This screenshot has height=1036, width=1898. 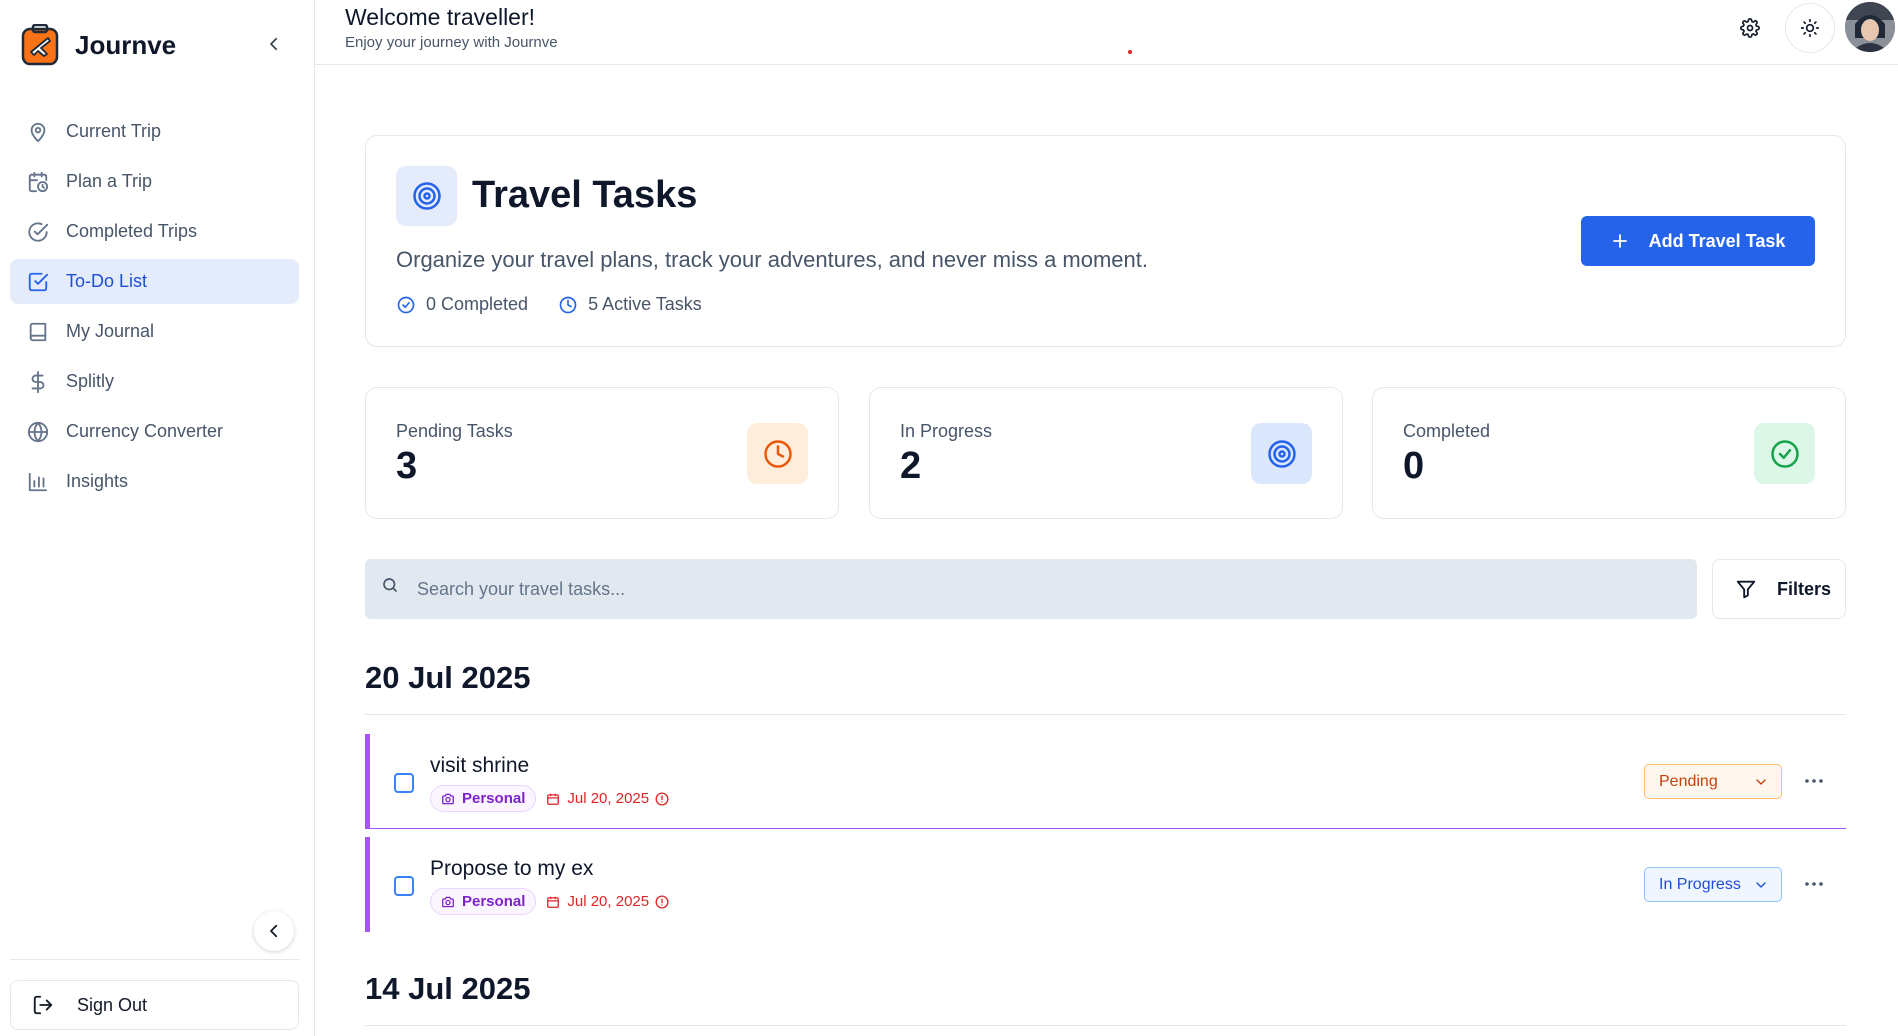 I want to click on sidebar-item-completed-trips: Completed Trips, so click(x=154, y=231).